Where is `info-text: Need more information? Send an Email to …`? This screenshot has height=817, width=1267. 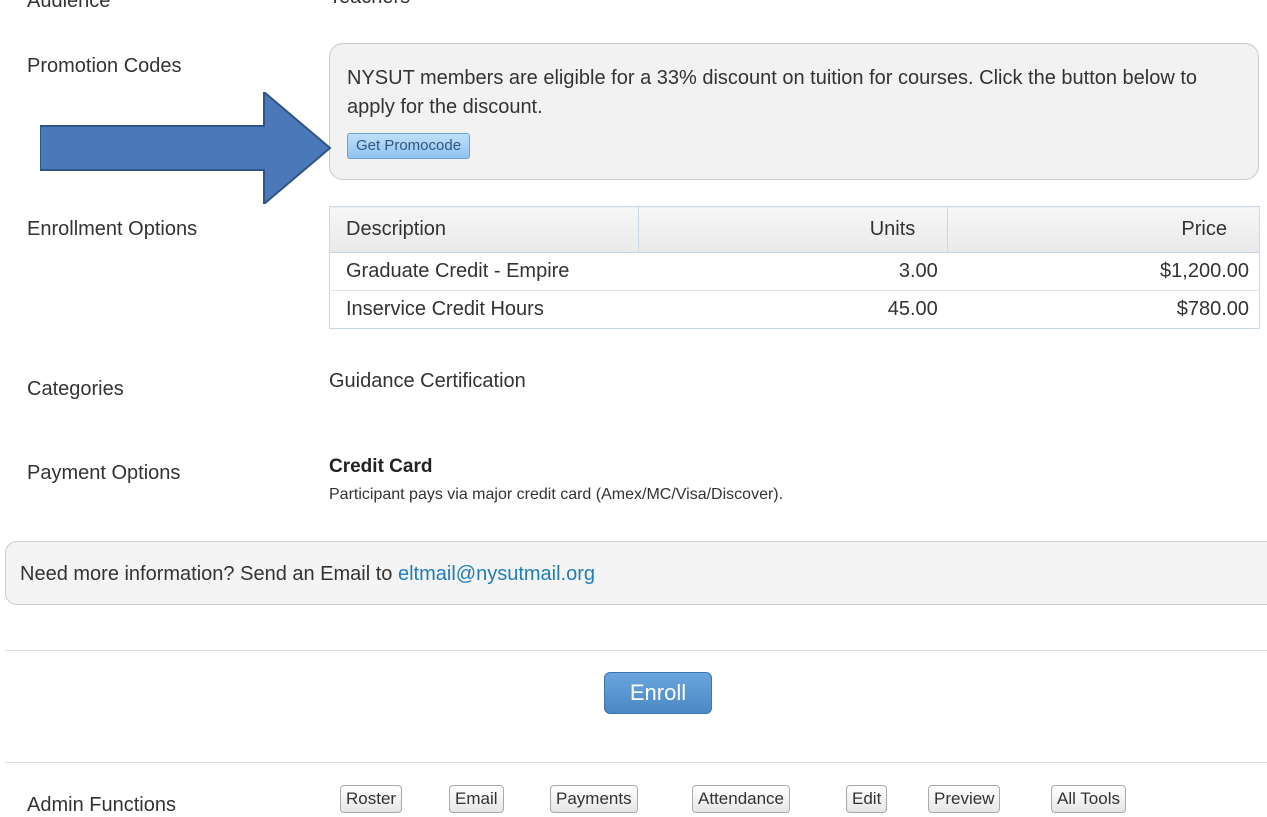
info-text: Need more information? Send an Email to … is located at coordinates (307, 574).